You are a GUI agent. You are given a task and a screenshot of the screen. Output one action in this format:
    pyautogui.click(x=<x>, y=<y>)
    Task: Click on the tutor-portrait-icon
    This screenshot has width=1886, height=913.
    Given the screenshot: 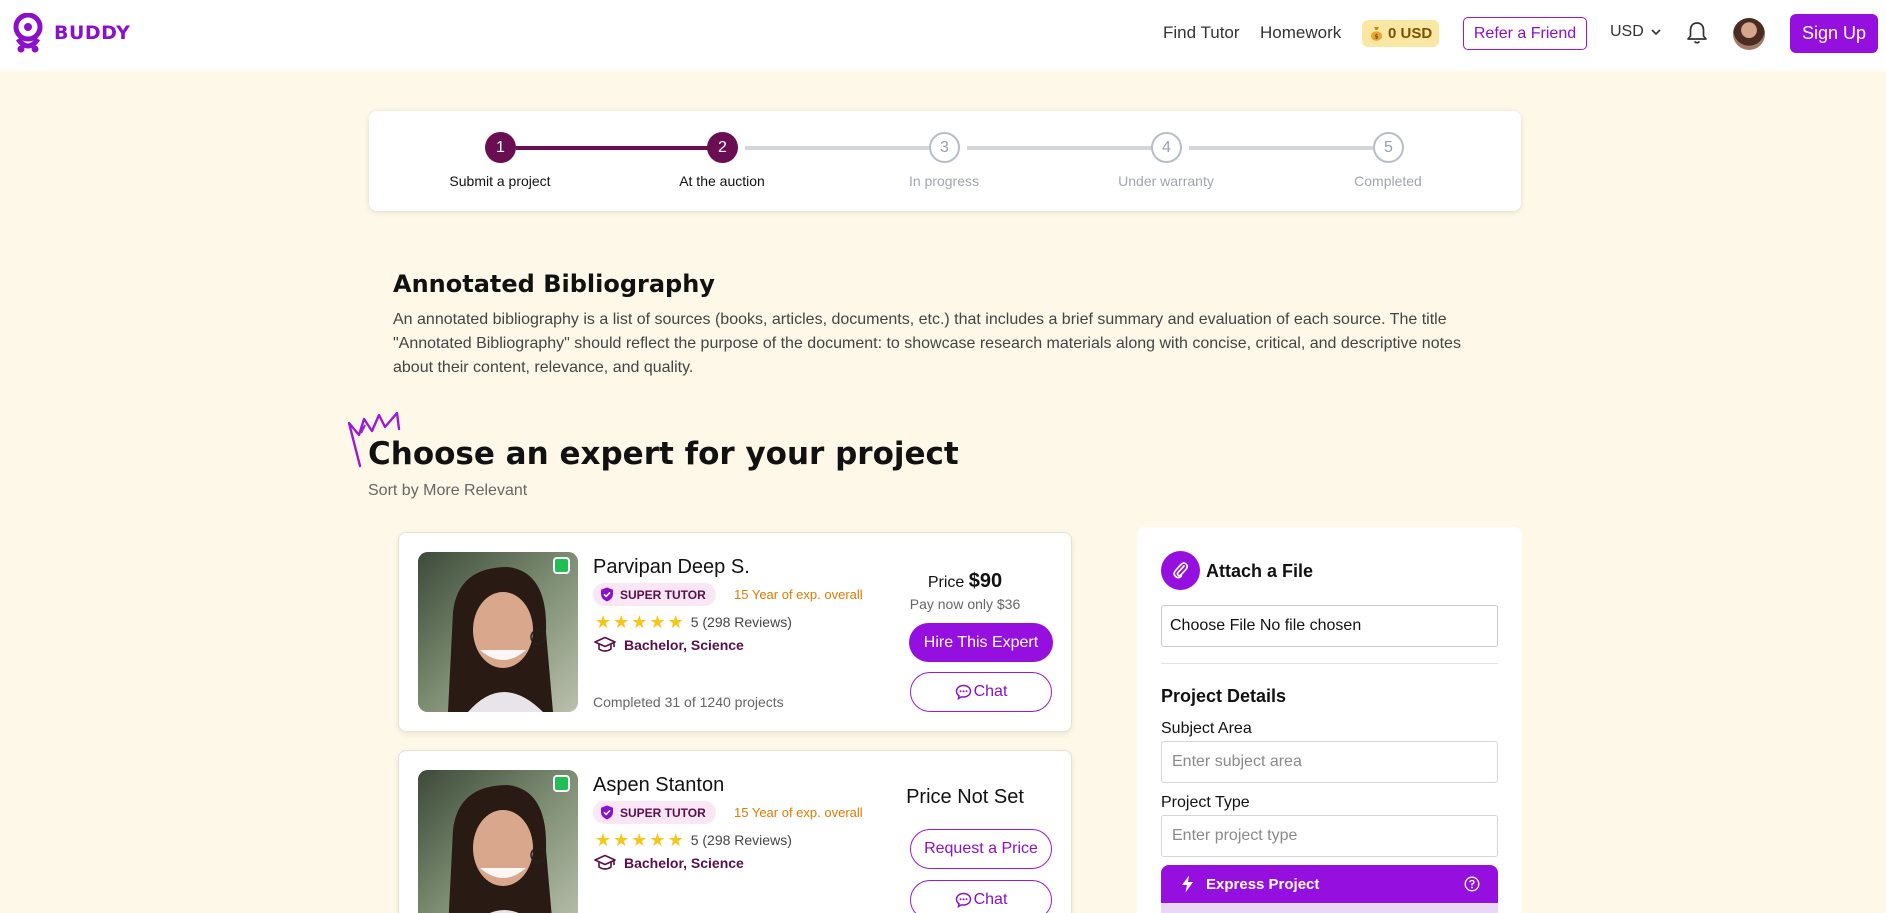 What is the action you would take?
    pyautogui.click(x=498, y=632)
    